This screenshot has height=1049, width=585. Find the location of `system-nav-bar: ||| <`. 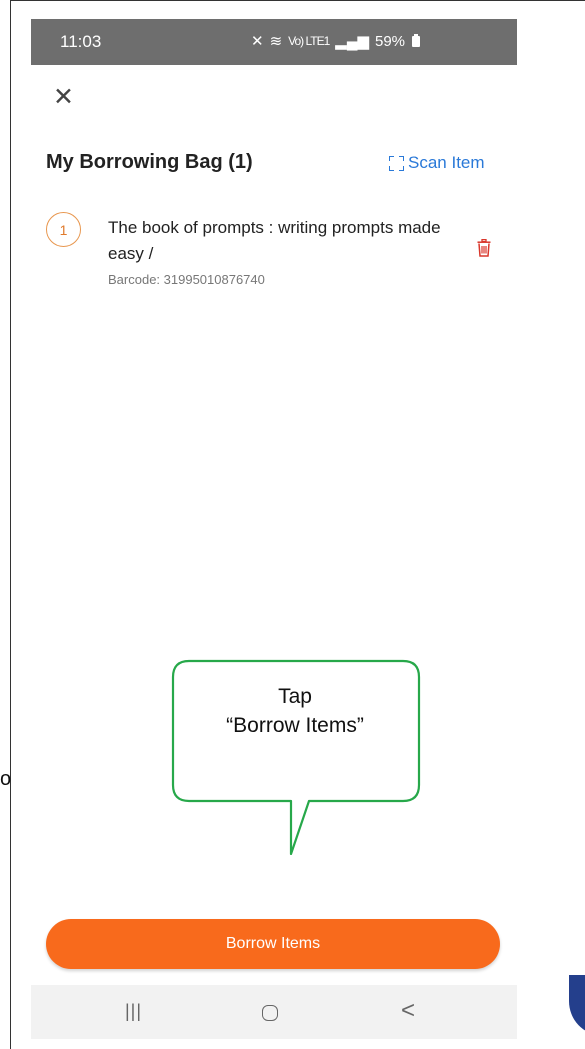

system-nav-bar: ||| < is located at coordinates (274, 1012).